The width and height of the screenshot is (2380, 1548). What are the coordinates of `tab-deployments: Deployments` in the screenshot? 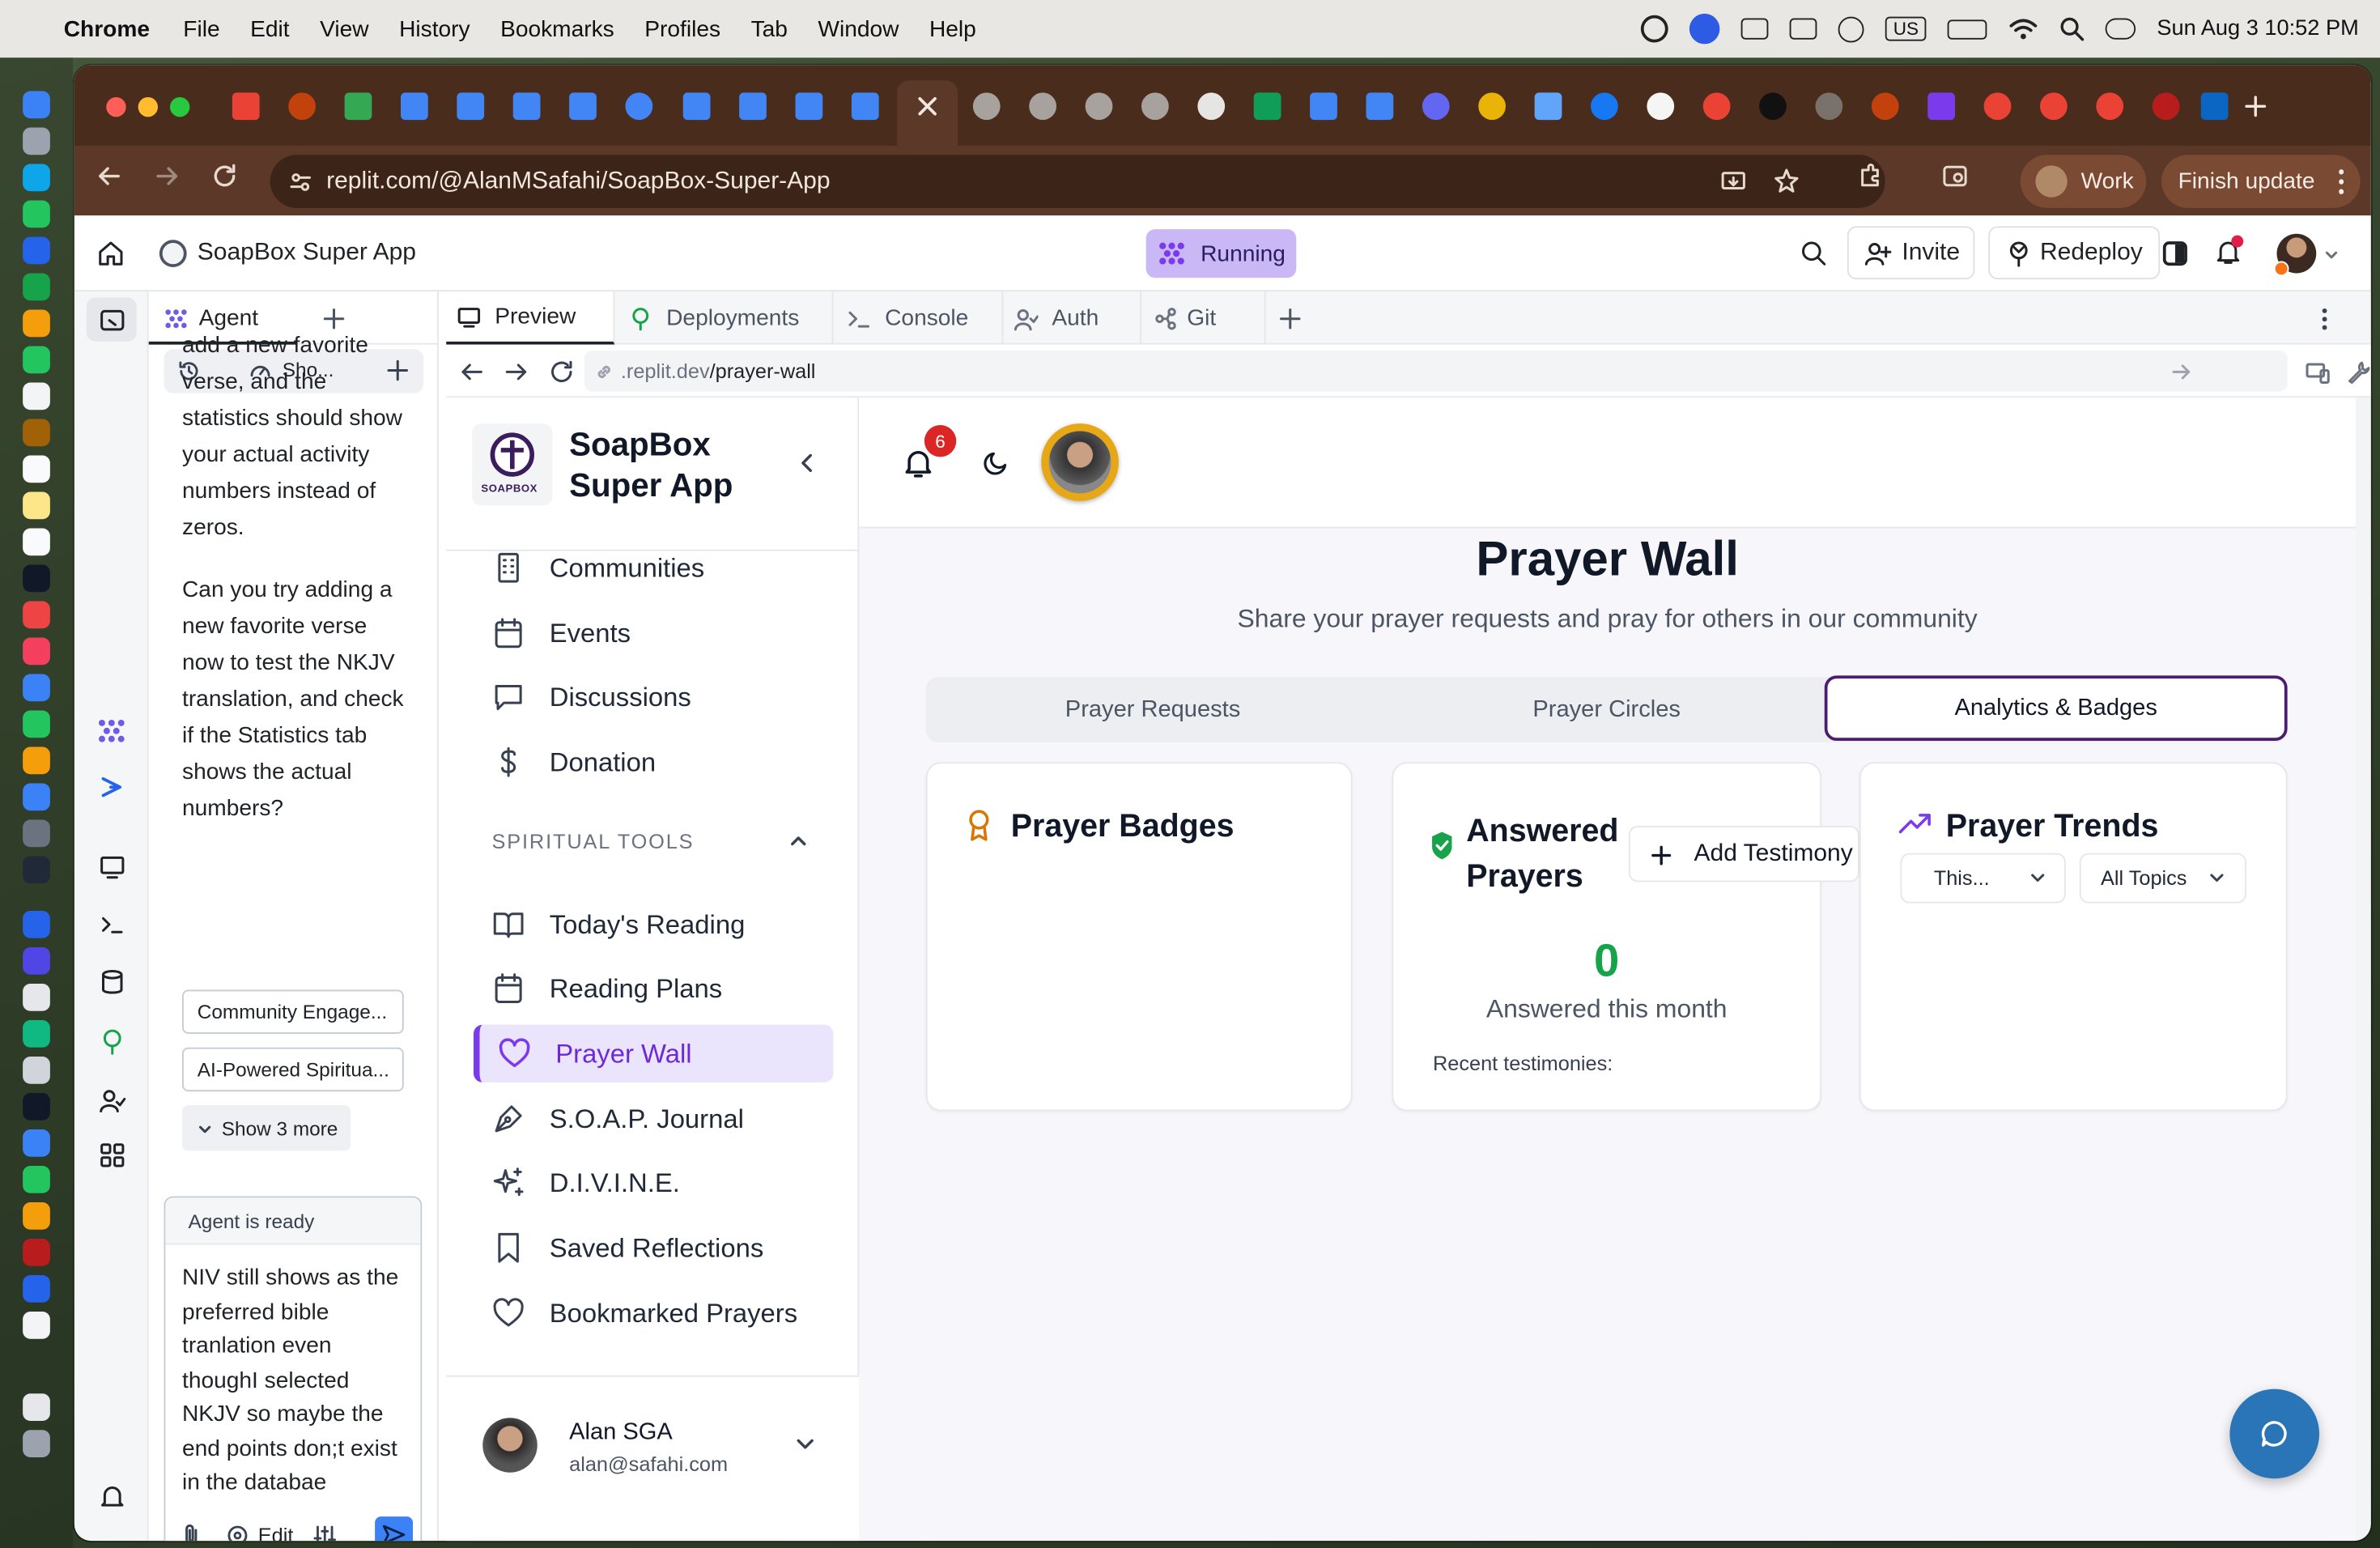 It's located at (724, 318).